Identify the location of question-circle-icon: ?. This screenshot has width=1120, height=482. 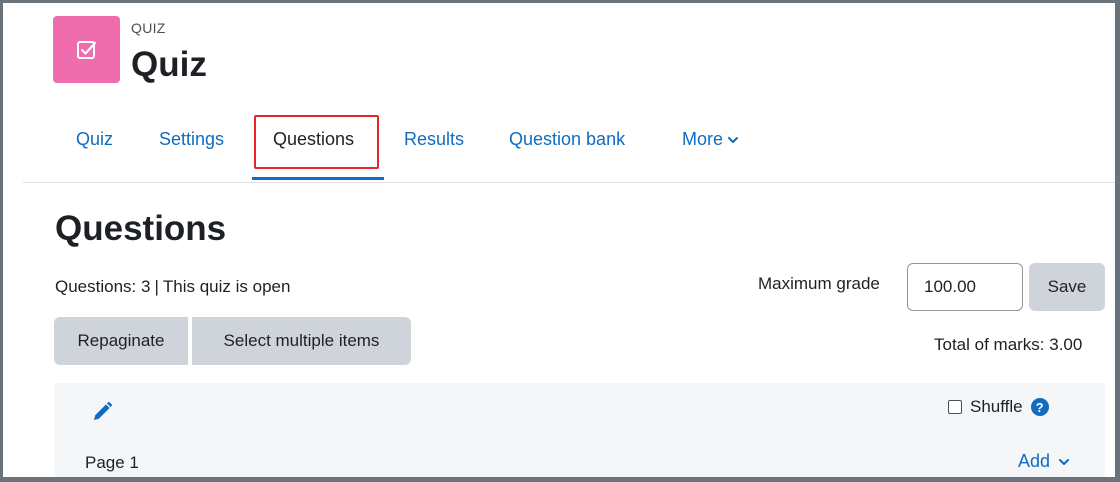
(1039, 407).